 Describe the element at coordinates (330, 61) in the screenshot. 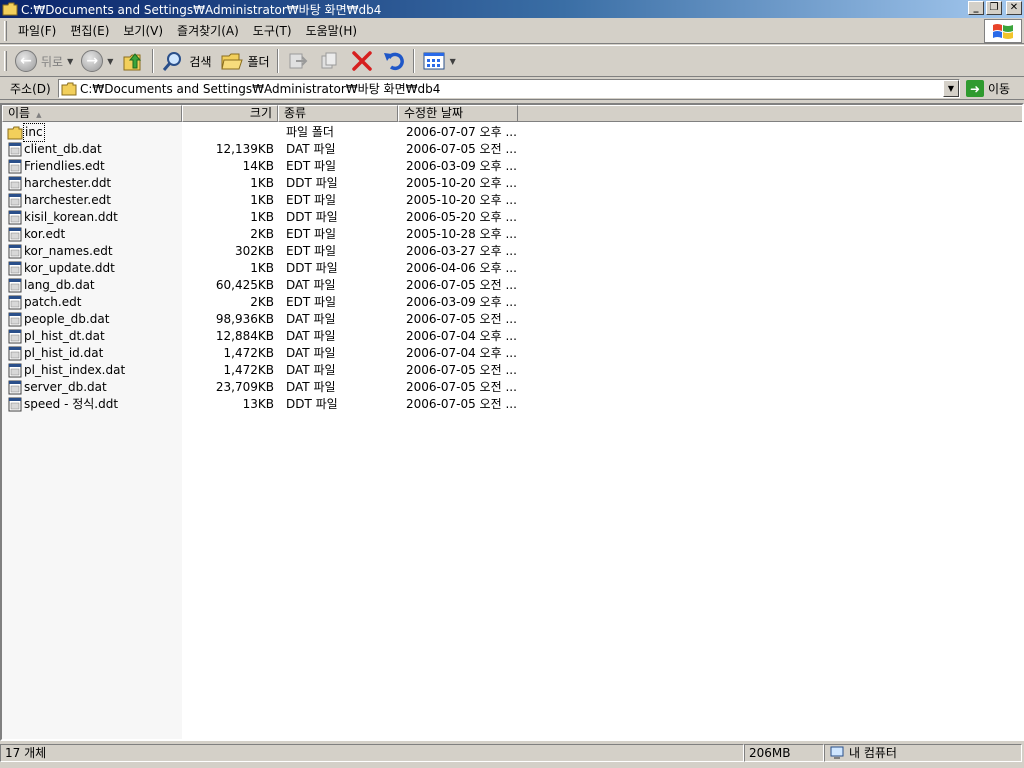

I see `copy-to-button` at that location.